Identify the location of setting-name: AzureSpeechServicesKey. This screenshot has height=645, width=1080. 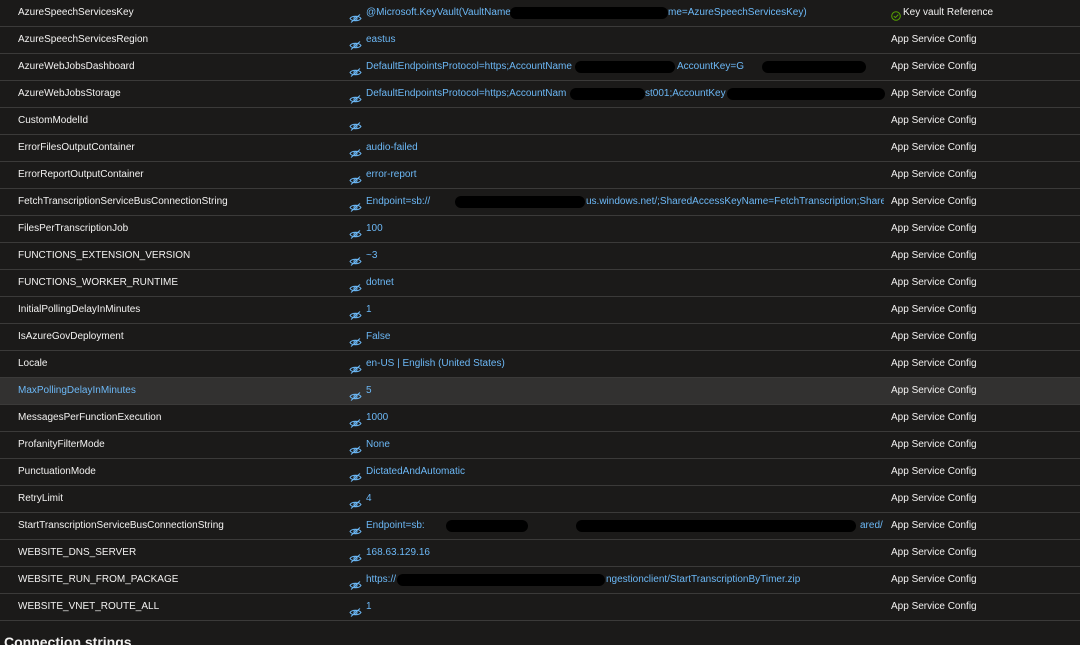
(76, 13).